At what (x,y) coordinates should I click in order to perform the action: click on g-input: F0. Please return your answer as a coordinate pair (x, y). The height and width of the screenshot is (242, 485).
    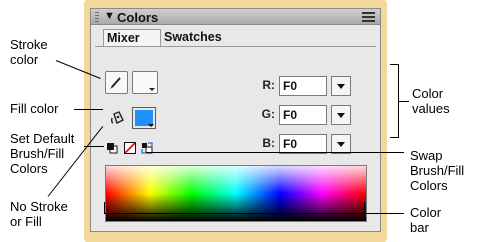
    Looking at the image, I should click on (303, 115).